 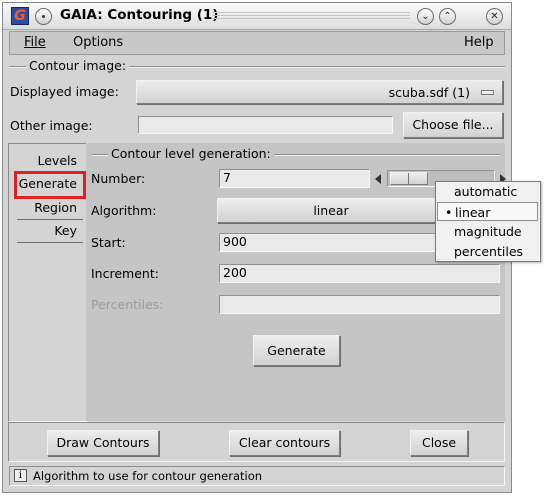 What do you see at coordinates (265, 125) in the screenshot?
I see `other-image-input` at bounding box center [265, 125].